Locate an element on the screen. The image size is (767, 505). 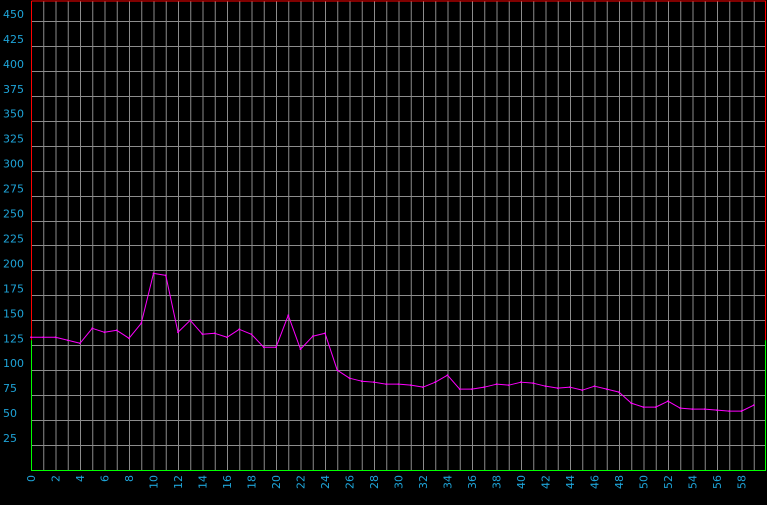
x-tick-label: 46 is located at coordinates (595, 482).